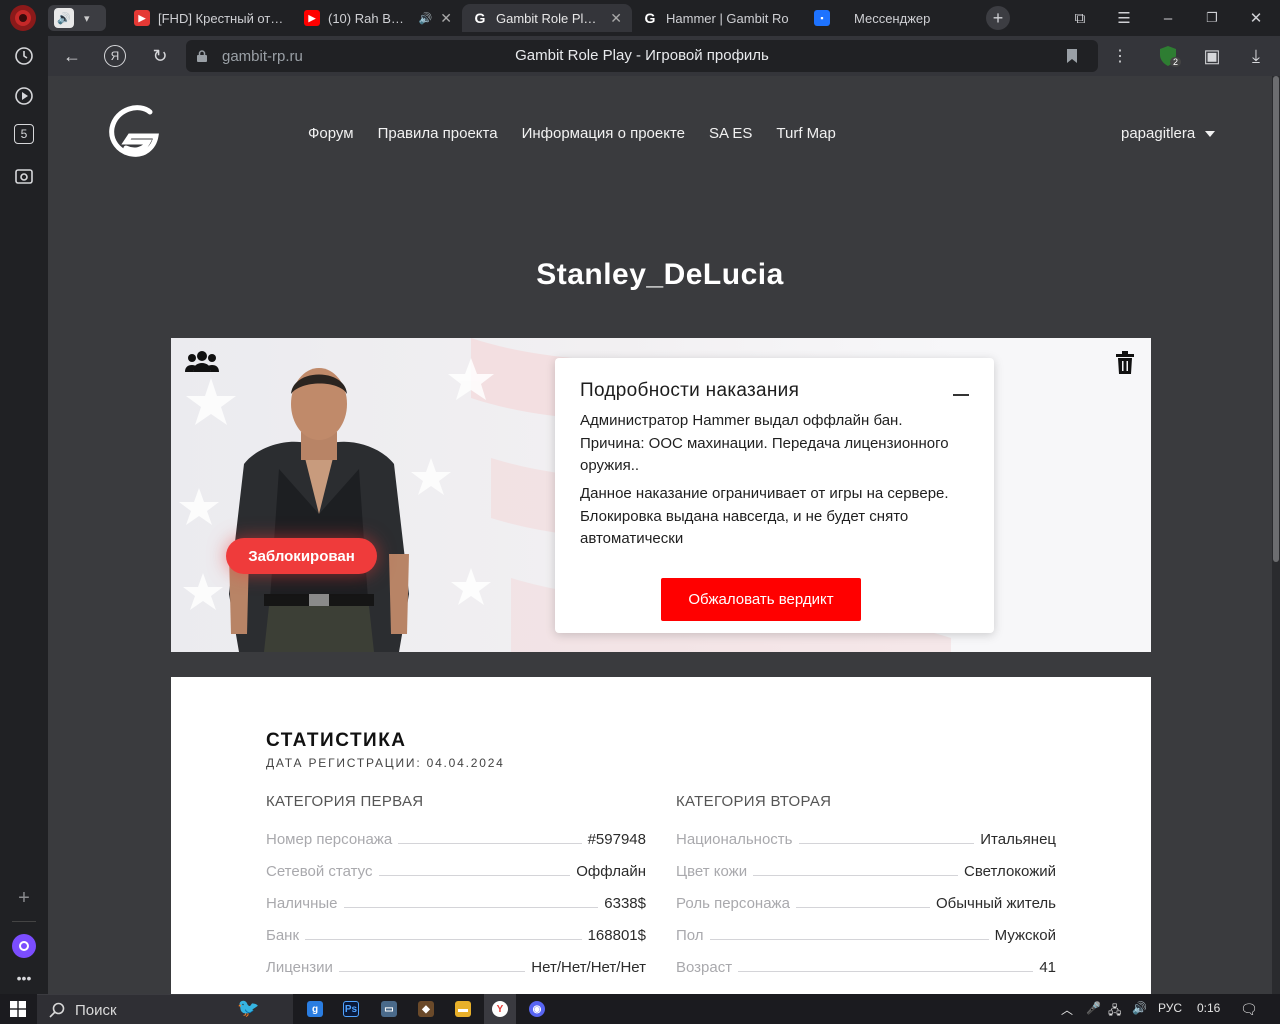 The height and width of the screenshot is (1024, 1280). Describe the element at coordinates (547, 18) in the screenshot. I see `tab-gambit-profile: G Gambit Role Play - ✕` at that location.